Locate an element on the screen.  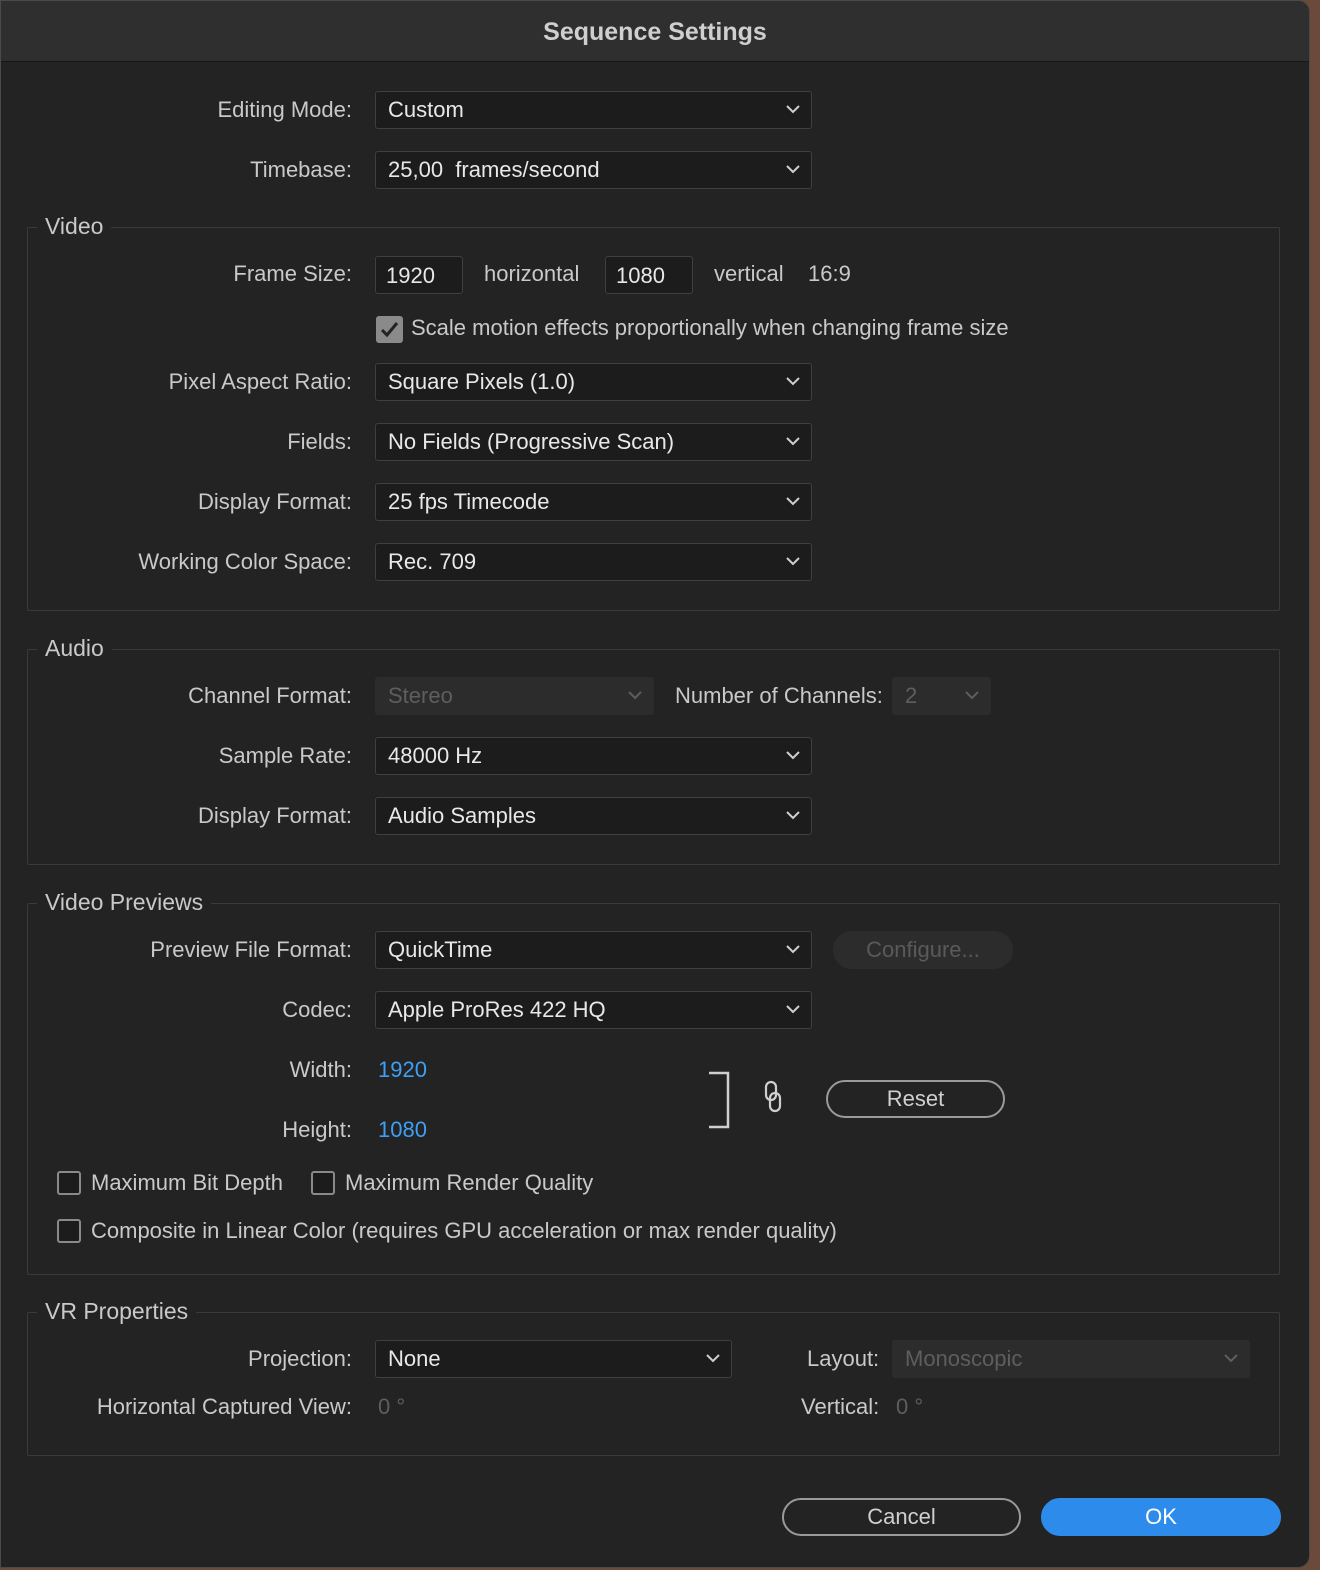
video-display-format-label: Display Format: is located at coordinates (274, 501).